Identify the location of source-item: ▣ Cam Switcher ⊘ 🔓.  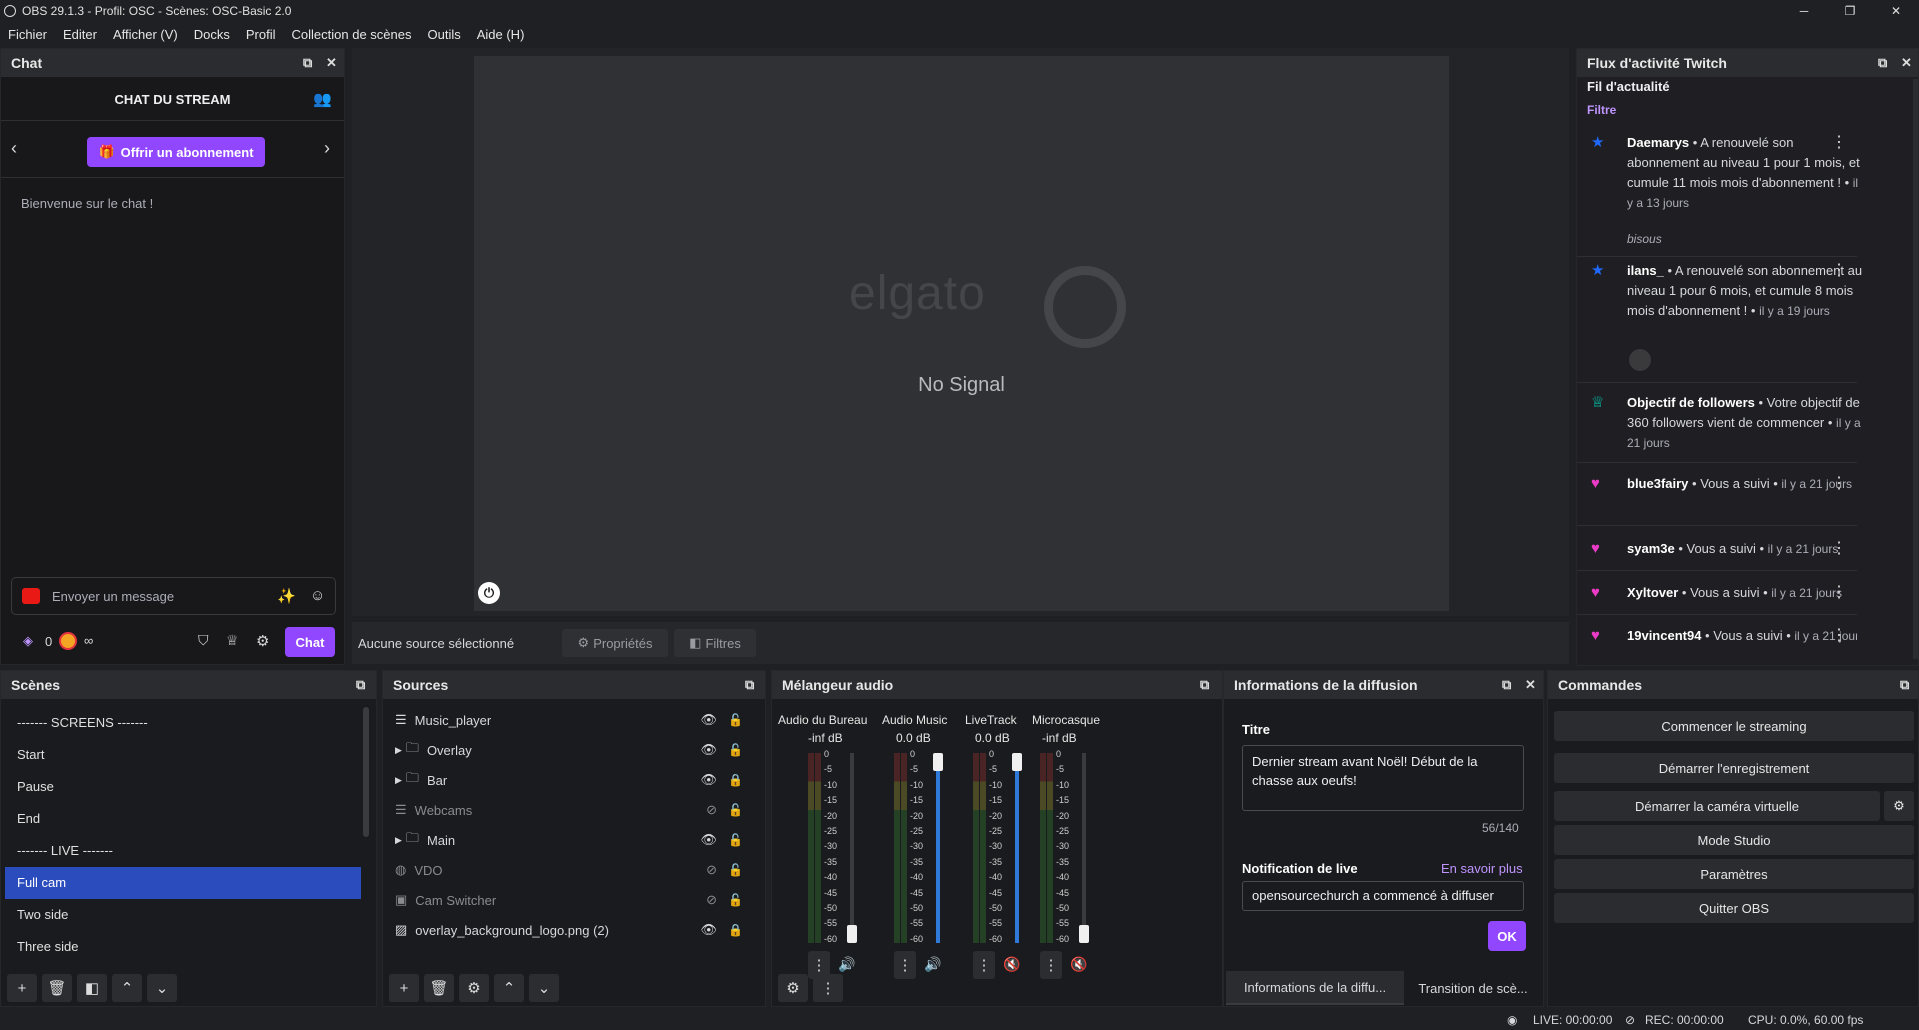
(575, 900).